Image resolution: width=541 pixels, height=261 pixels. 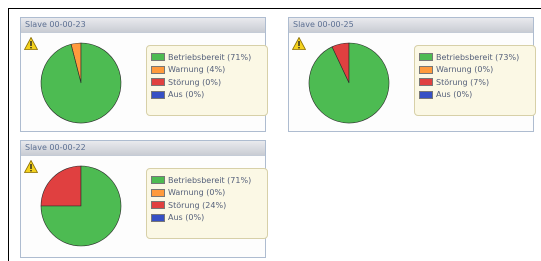 What do you see at coordinates (411, 25) in the screenshot?
I see `panel-title: Slave 00-00-25` at bounding box center [411, 25].